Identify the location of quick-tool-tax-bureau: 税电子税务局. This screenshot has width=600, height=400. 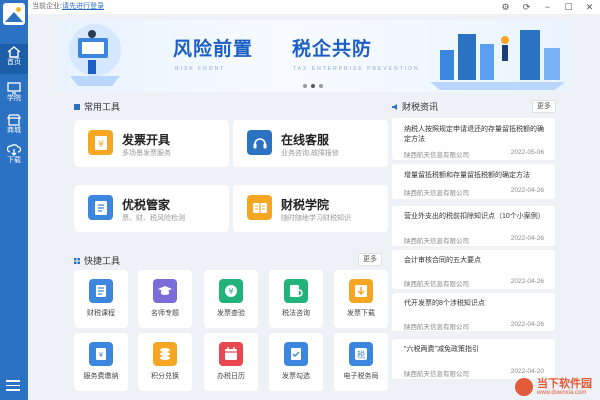
(361, 362).